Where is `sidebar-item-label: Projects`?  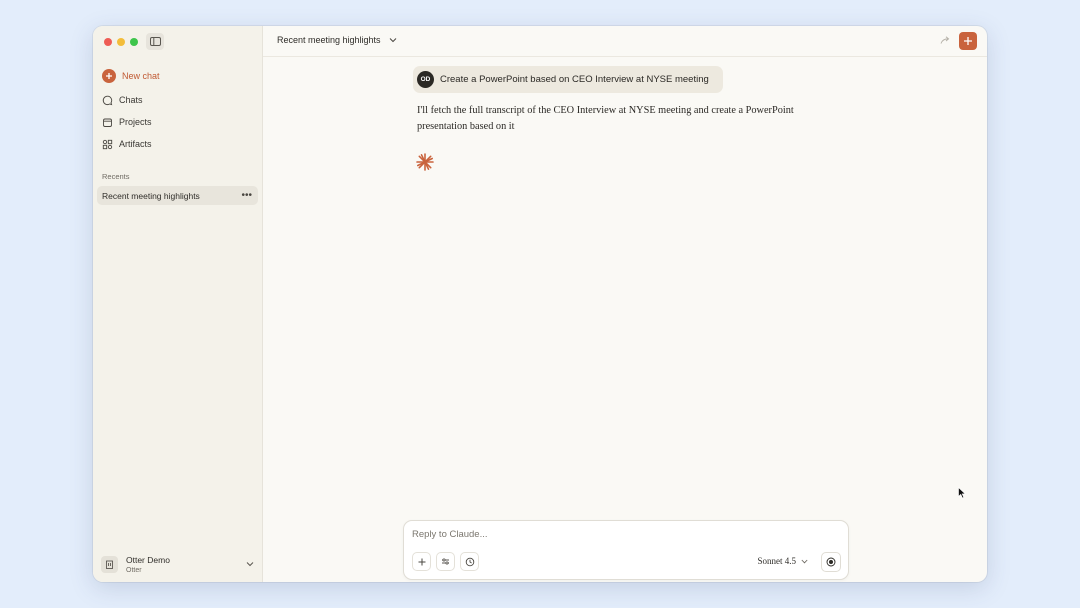
sidebar-item-label: Projects is located at coordinates (135, 122).